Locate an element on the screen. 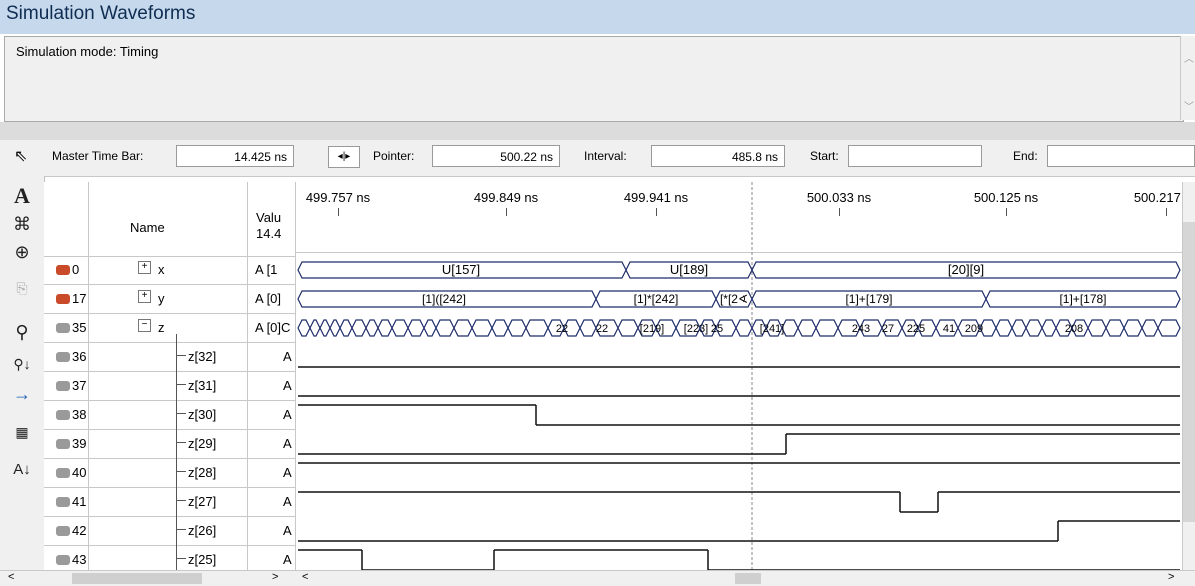  find-next-icon: ⚲↓ is located at coordinates (22, 364).